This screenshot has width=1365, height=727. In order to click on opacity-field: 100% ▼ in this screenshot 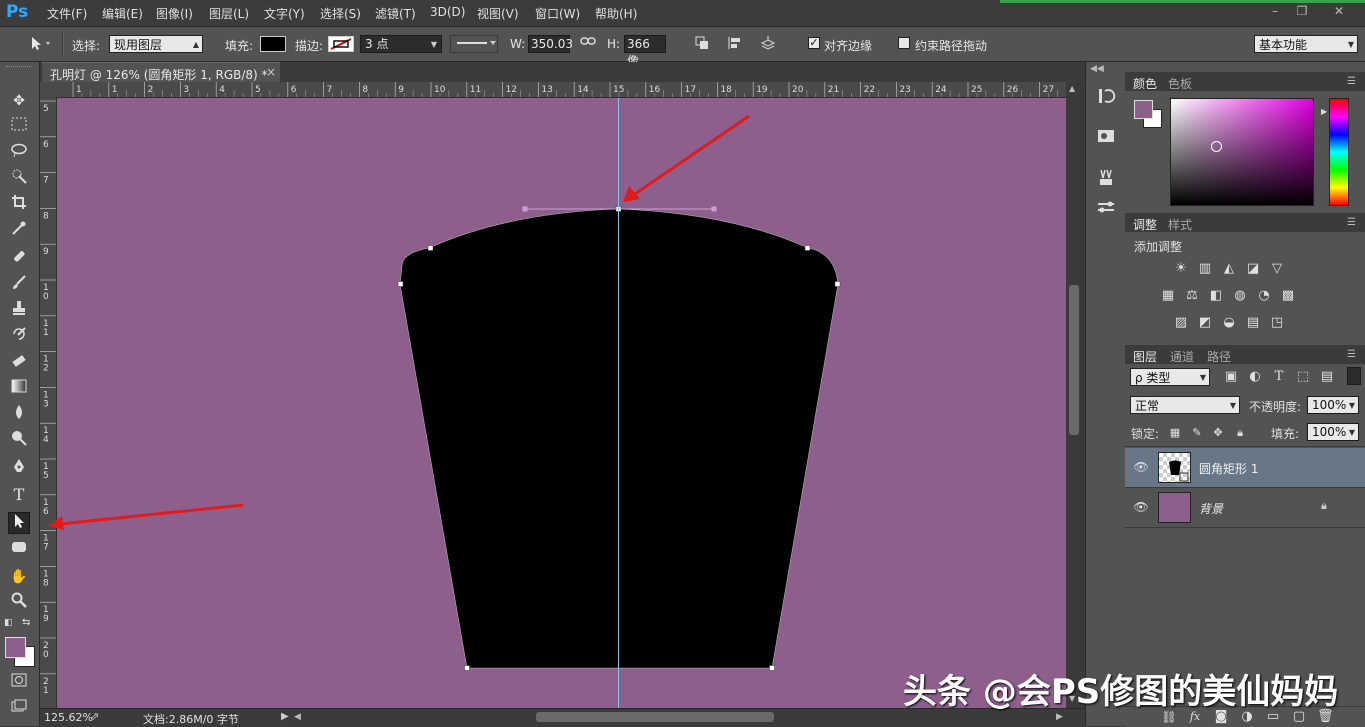, I will do `click(1333, 405)`.